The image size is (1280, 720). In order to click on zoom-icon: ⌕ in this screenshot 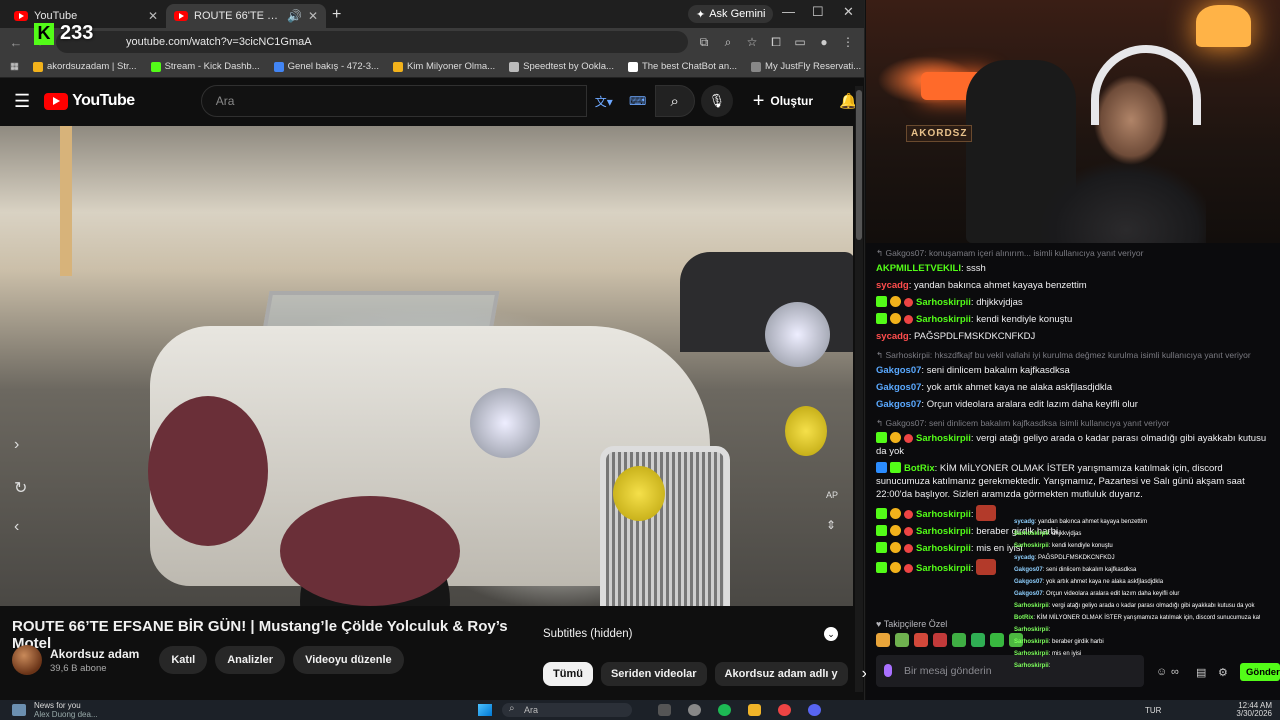, I will do `click(728, 42)`.